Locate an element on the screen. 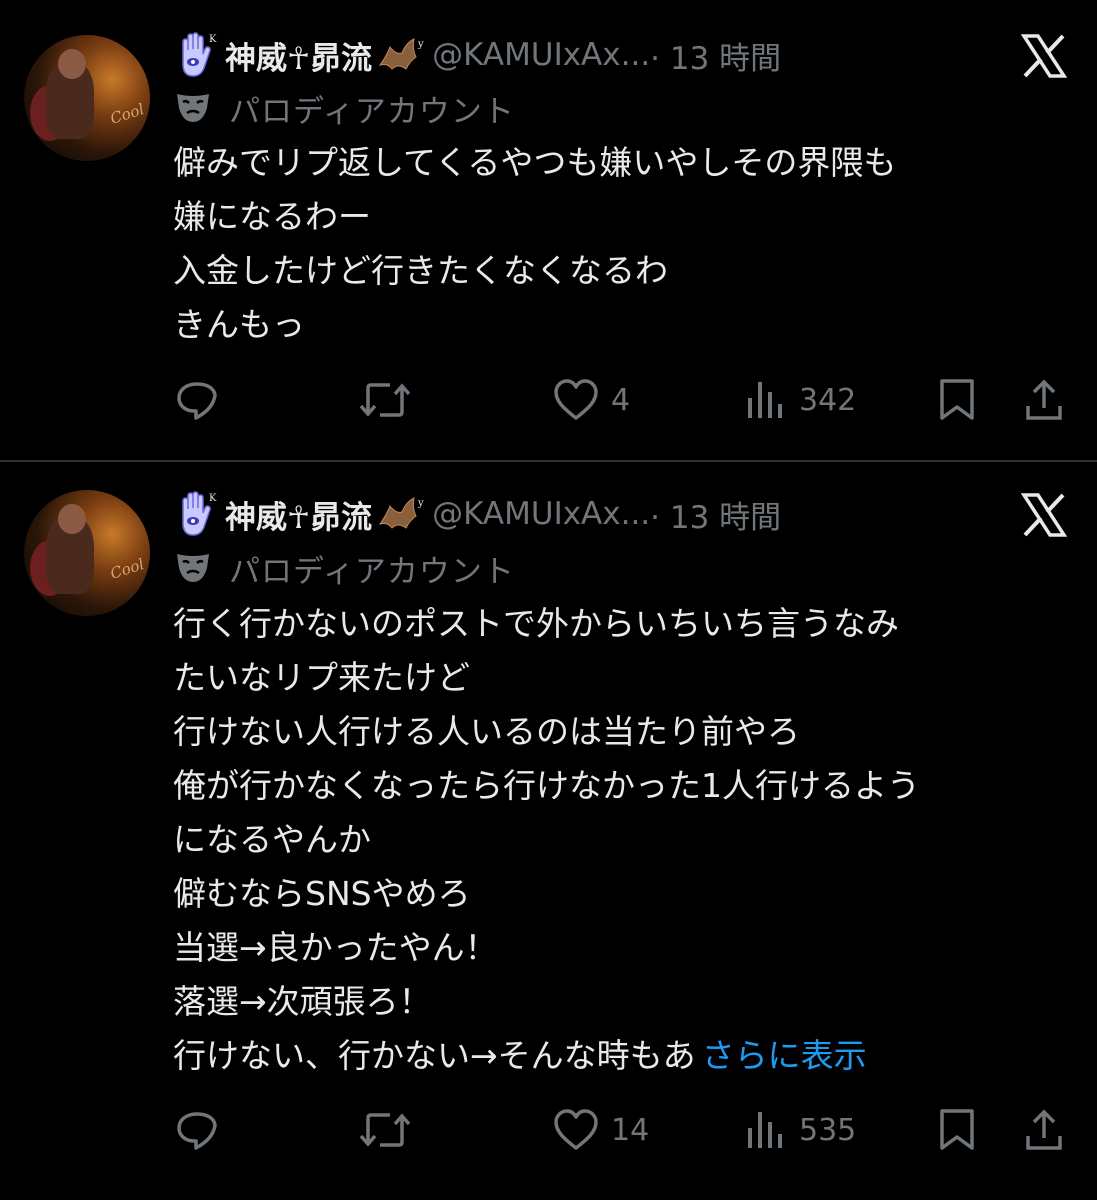  tweet-text-line: 僻むならSNSやめろ is located at coordinates (322, 893).